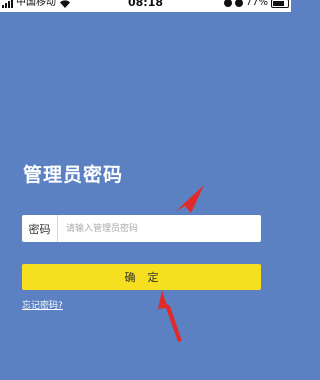 The width and height of the screenshot is (320, 380). I want to click on alarm-icon, so click(238, 3).